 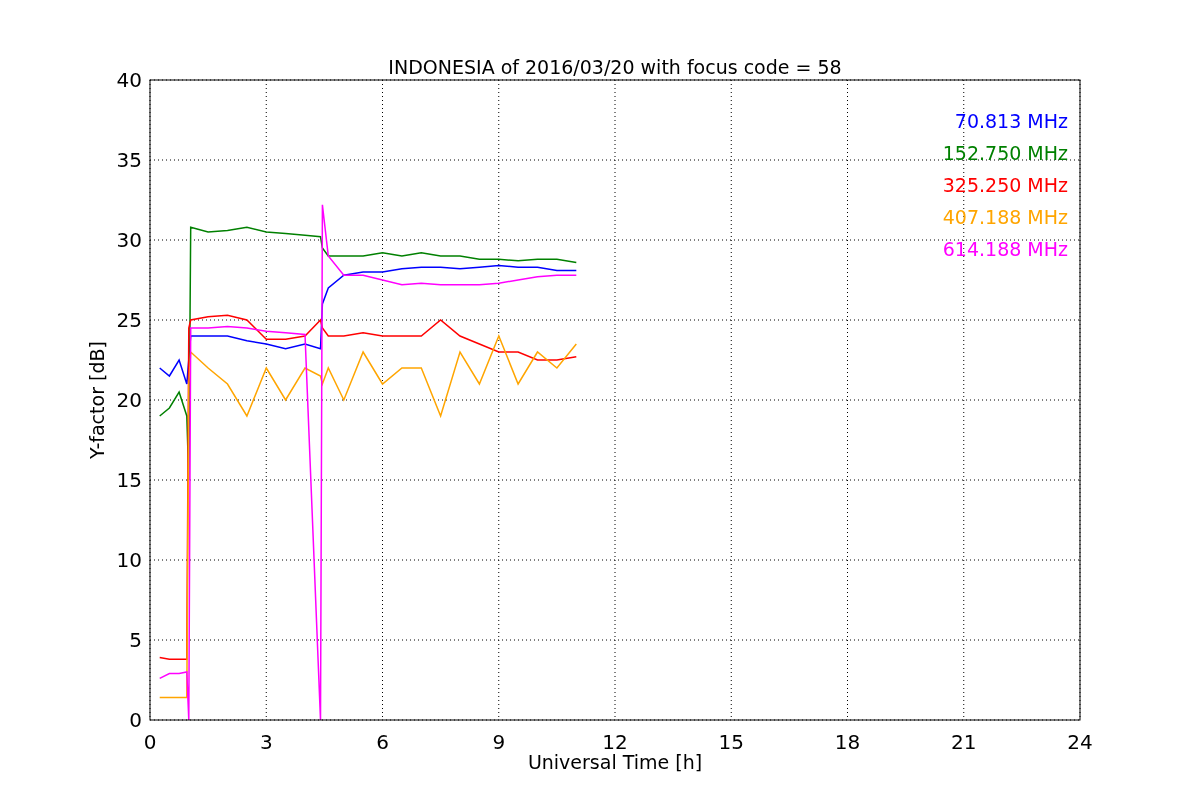 I want to click on x-tick-label: 0, so click(x=150, y=742).